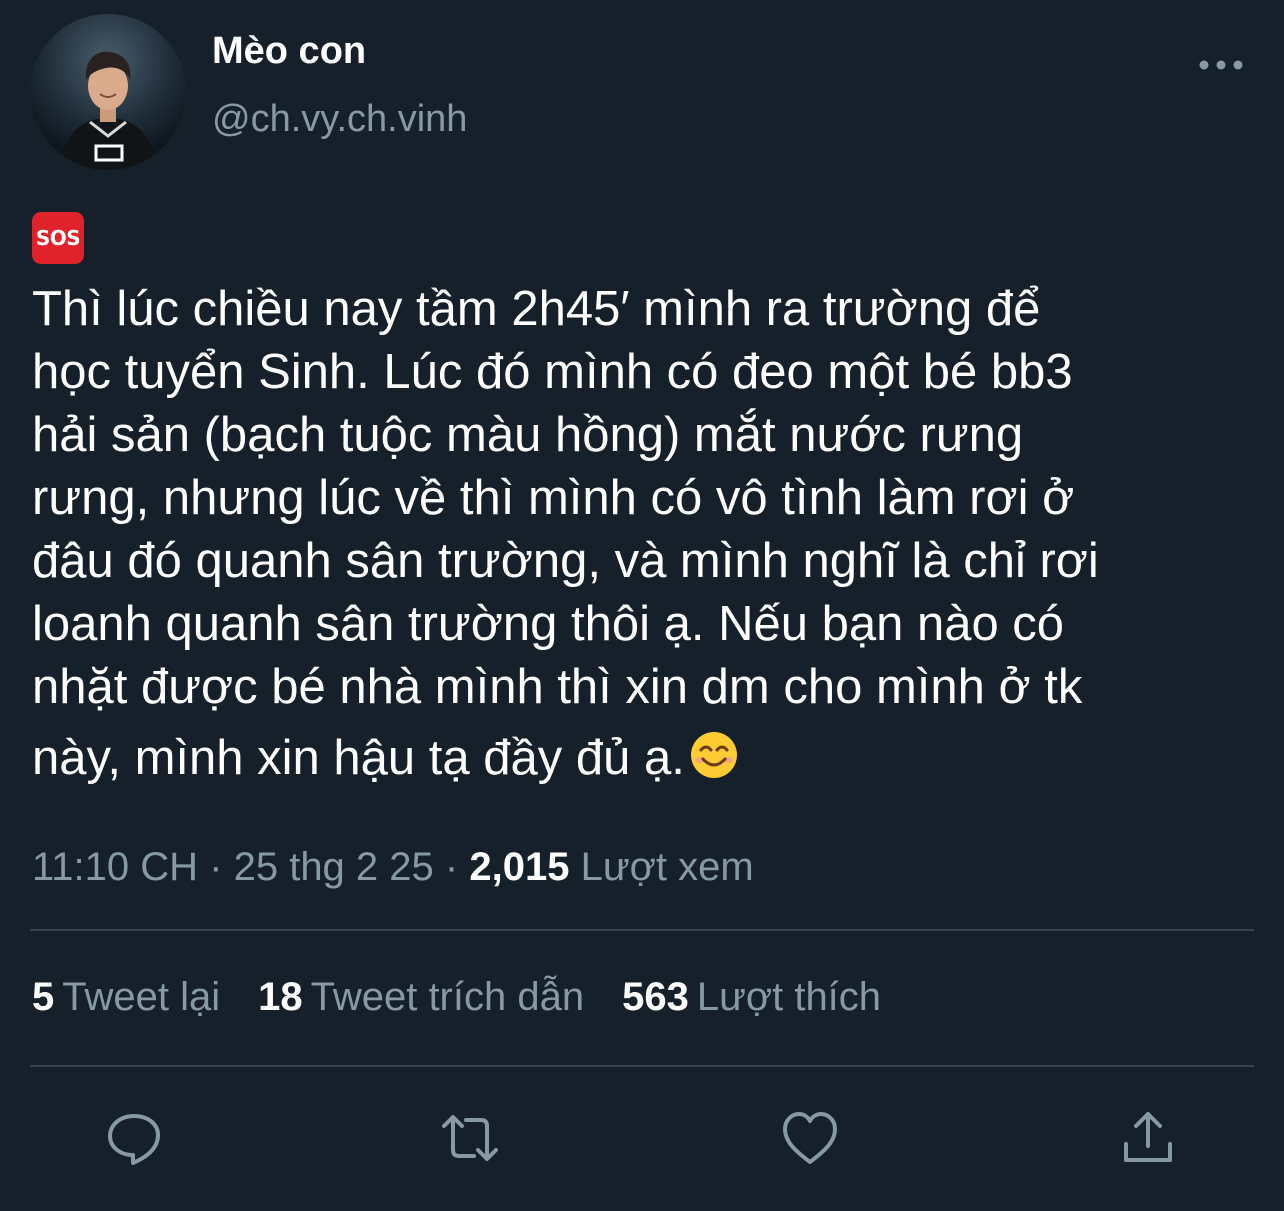 The image size is (1284, 1211). I want to click on sos-emoji: SOS, so click(58, 238).